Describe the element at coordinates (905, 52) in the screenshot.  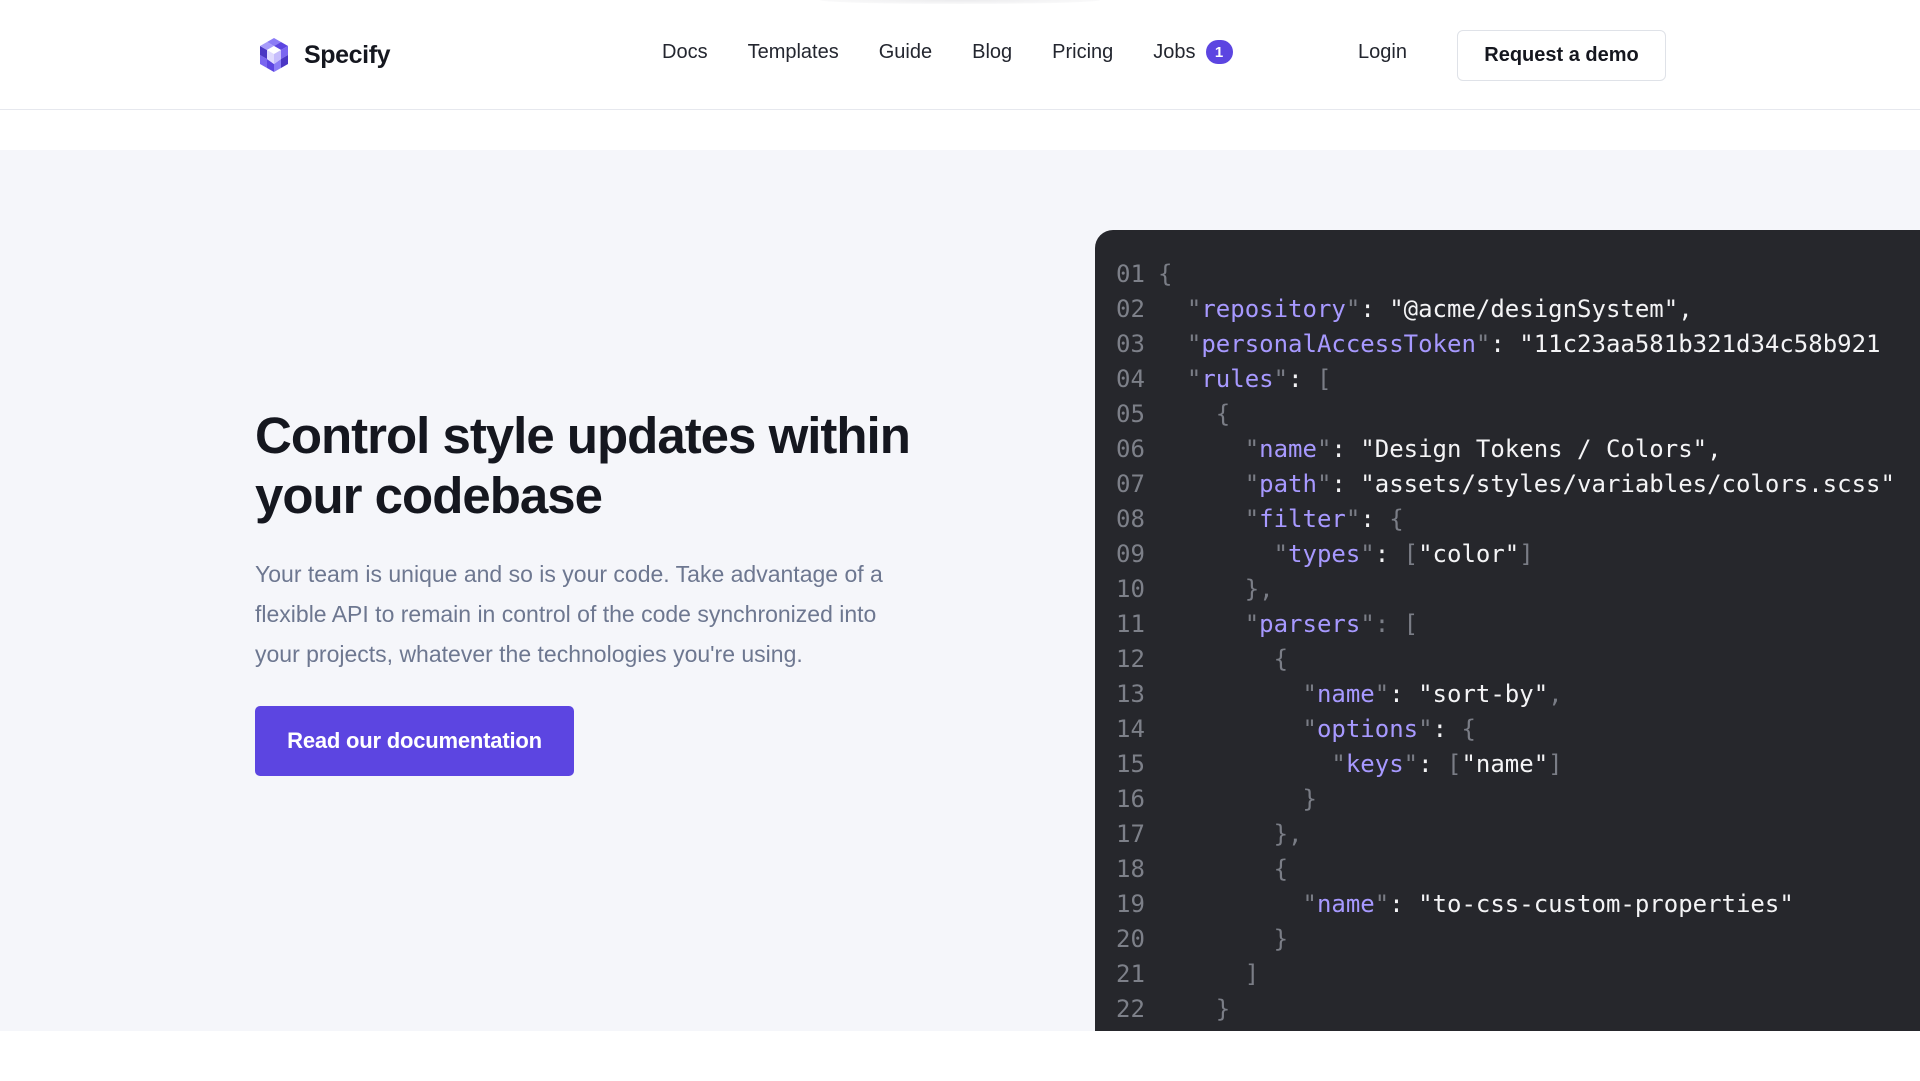
I see `nav-link-guide: Guide` at that location.